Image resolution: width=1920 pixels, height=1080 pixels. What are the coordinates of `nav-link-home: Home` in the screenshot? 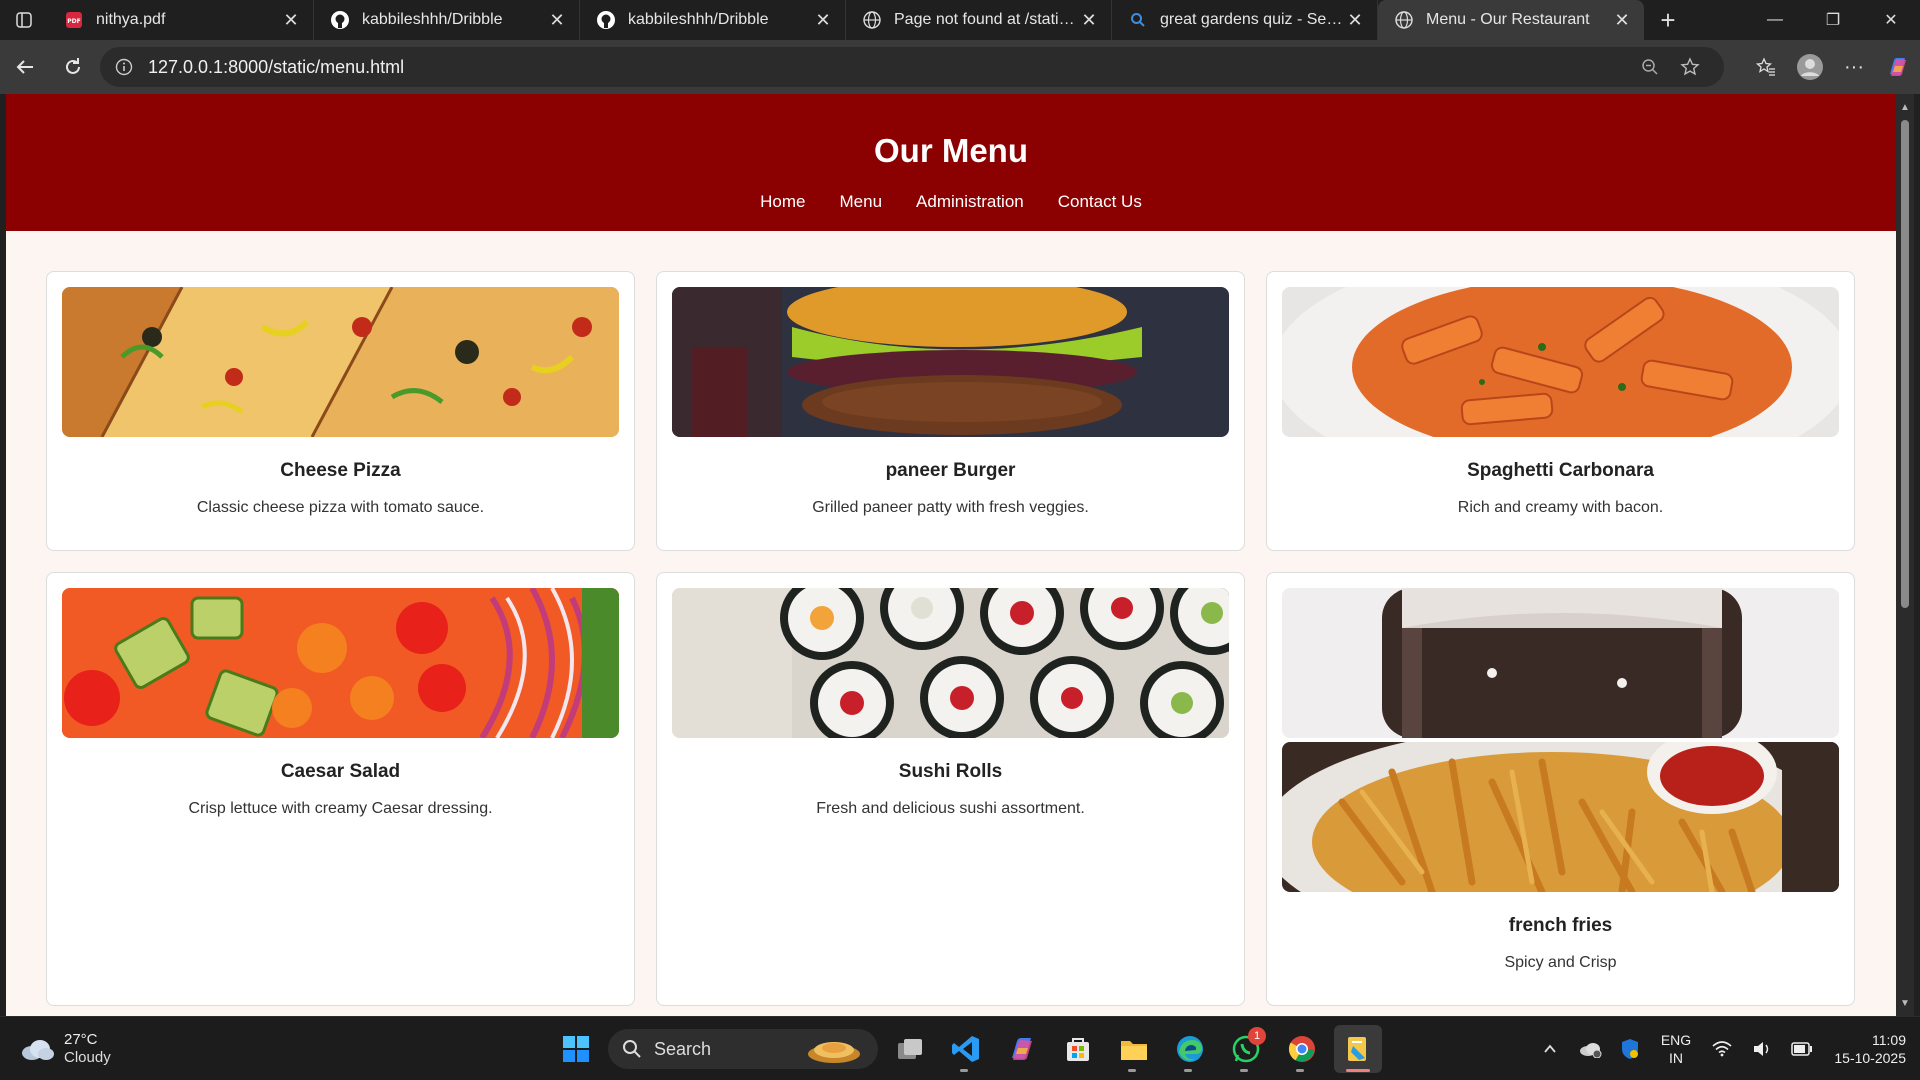 It's located at (782, 202).